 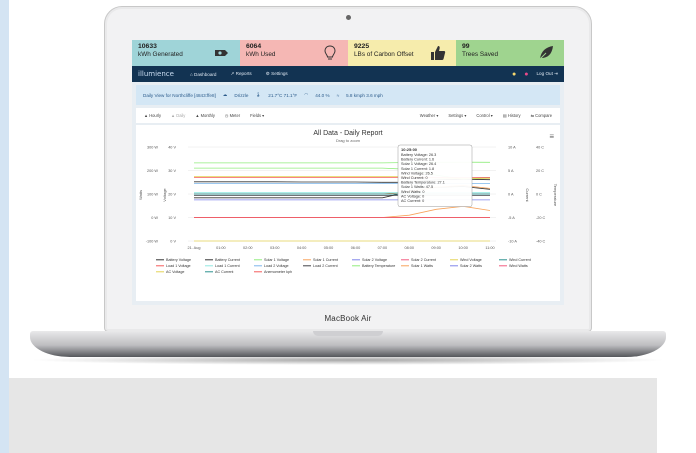 What do you see at coordinates (155, 115) in the screenshot?
I see `tab-hourly-label: Hourly` at bounding box center [155, 115].